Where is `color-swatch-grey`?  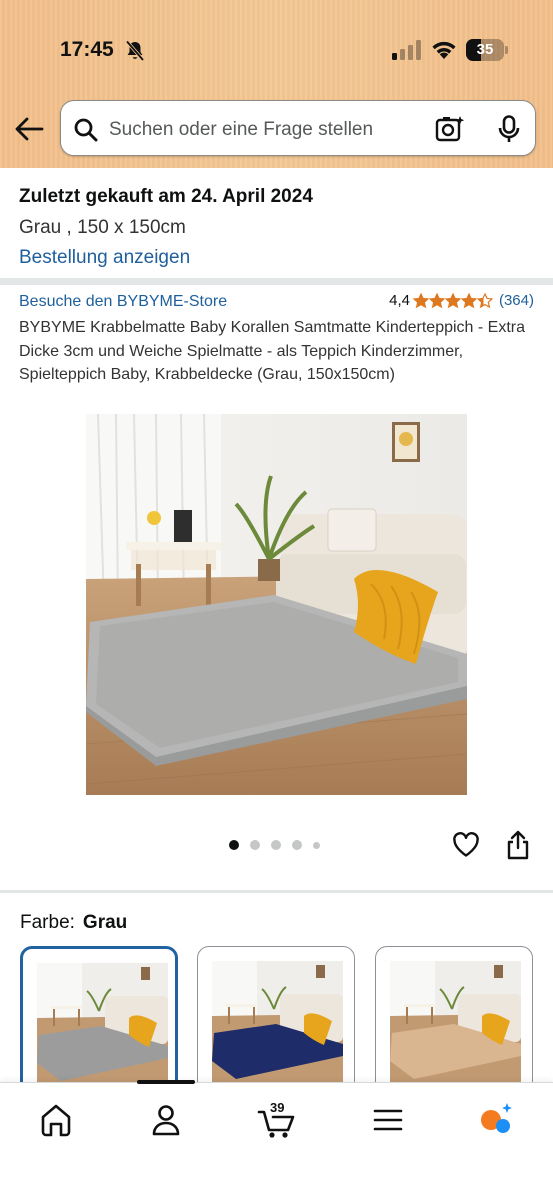
color-swatch-grey is located at coordinates (99, 1021).